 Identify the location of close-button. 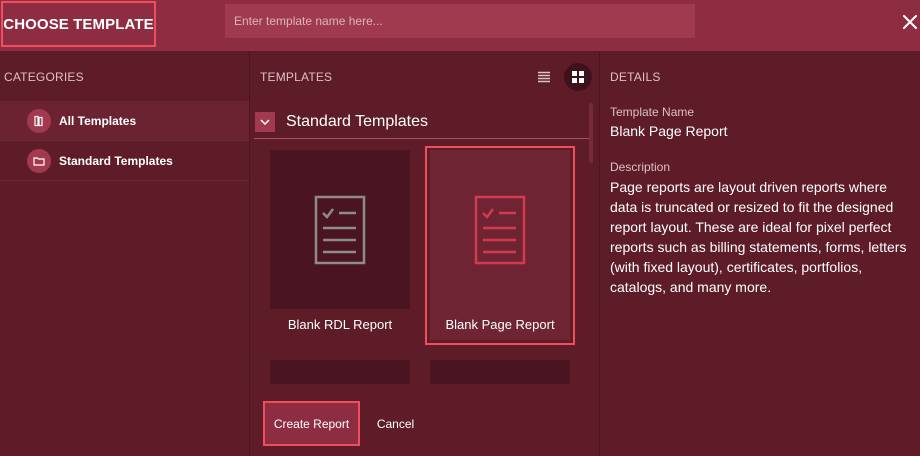
(909, 22).